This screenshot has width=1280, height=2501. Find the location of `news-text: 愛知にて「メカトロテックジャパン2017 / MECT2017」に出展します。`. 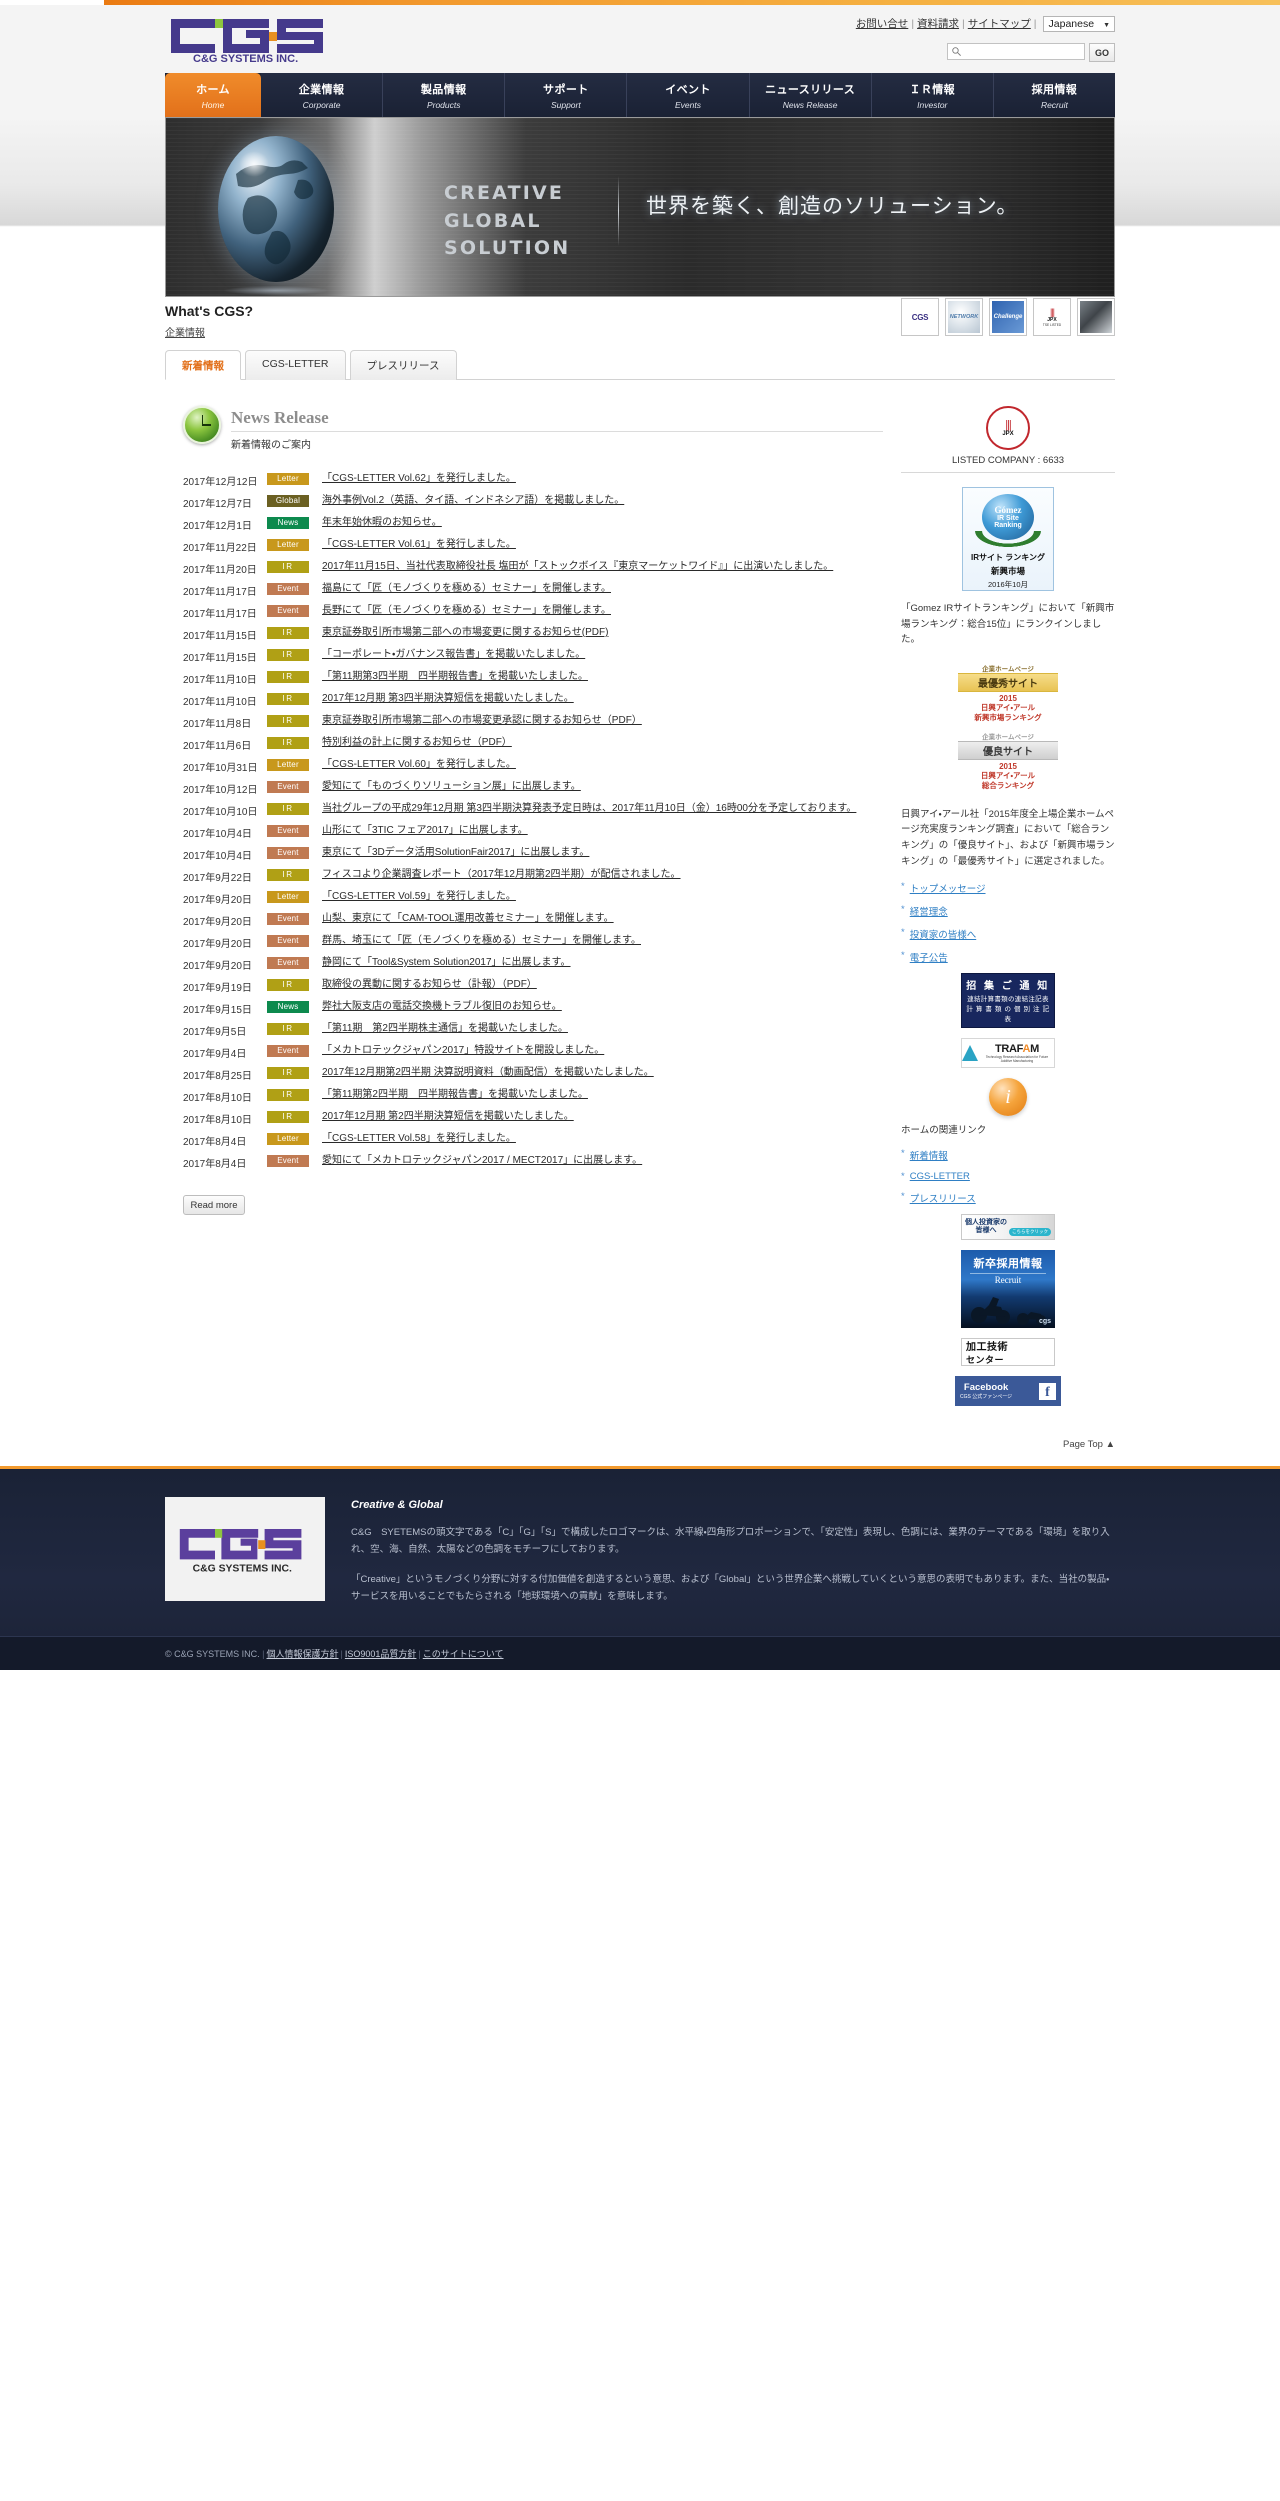

news-text: 愛知にて「メカトロテックジャパン2017 / MECT2017」に出展します。 is located at coordinates (602, 1161).